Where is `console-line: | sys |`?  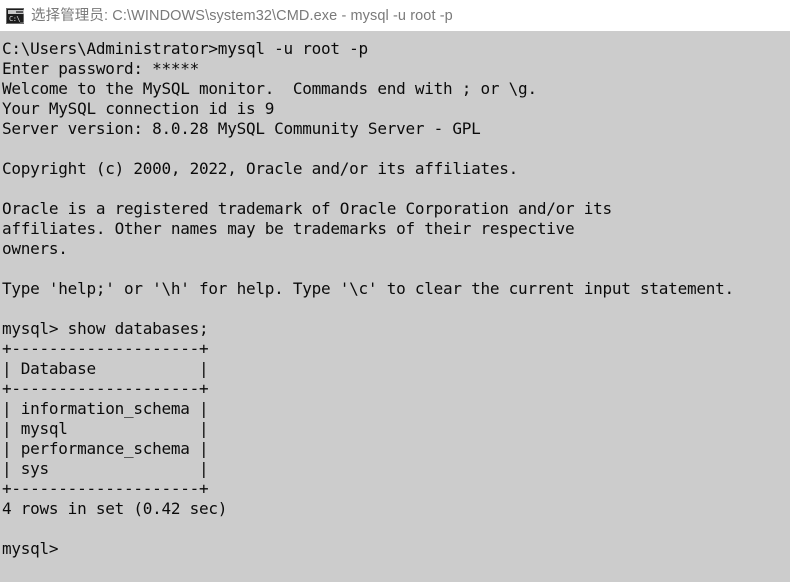 console-line: | sys | is located at coordinates (105, 468).